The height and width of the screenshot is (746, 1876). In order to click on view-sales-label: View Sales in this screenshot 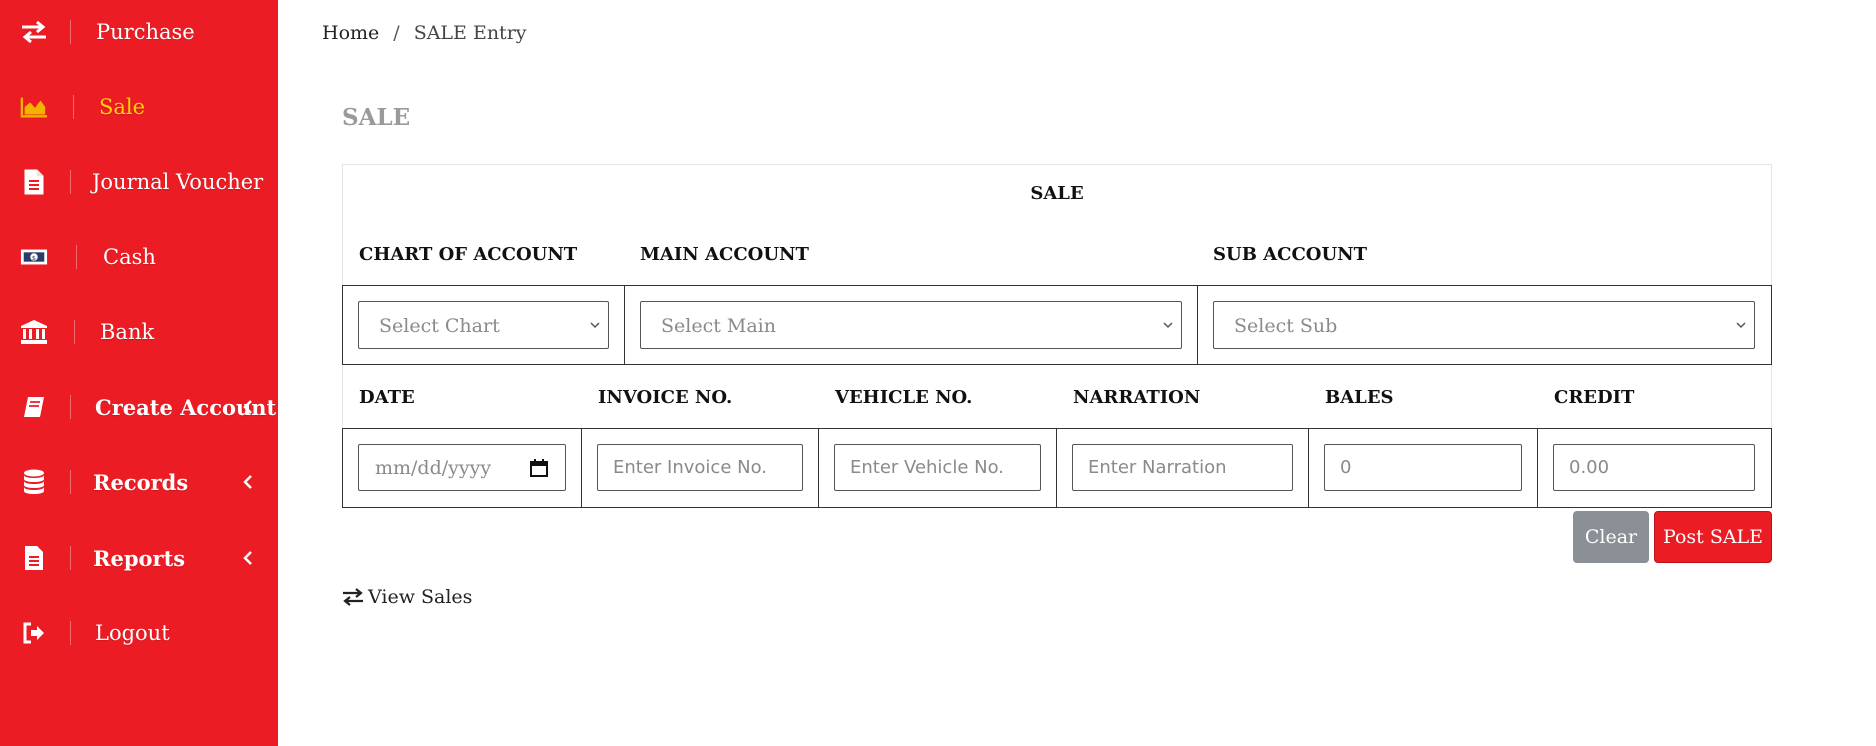, I will do `click(420, 597)`.